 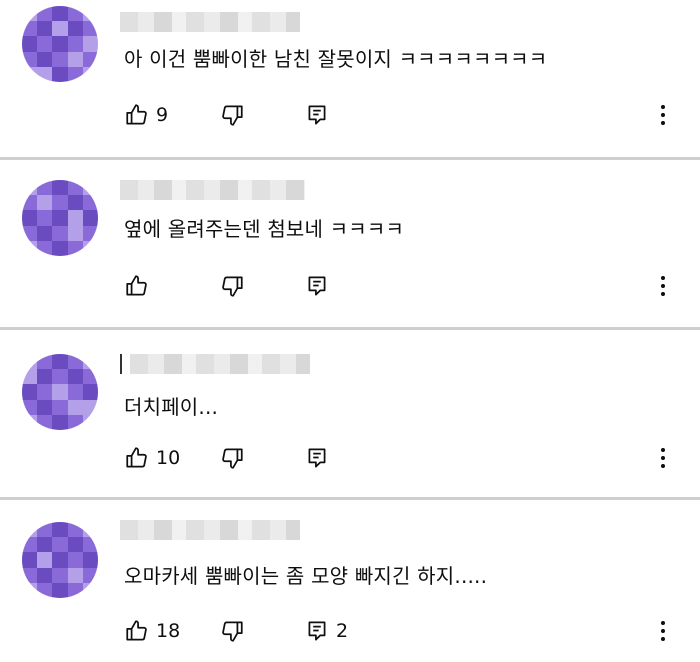 I want to click on like-button: 9, so click(x=146, y=115).